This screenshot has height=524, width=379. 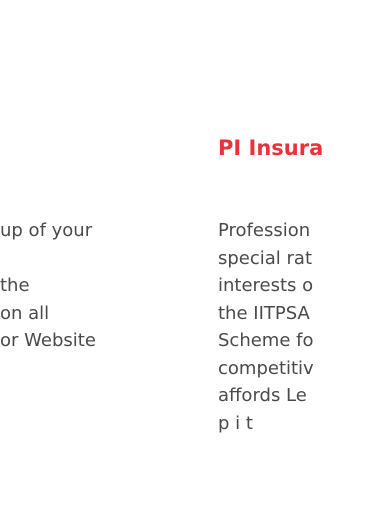 I want to click on right-line-3: interests o, so click(x=266, y=285).